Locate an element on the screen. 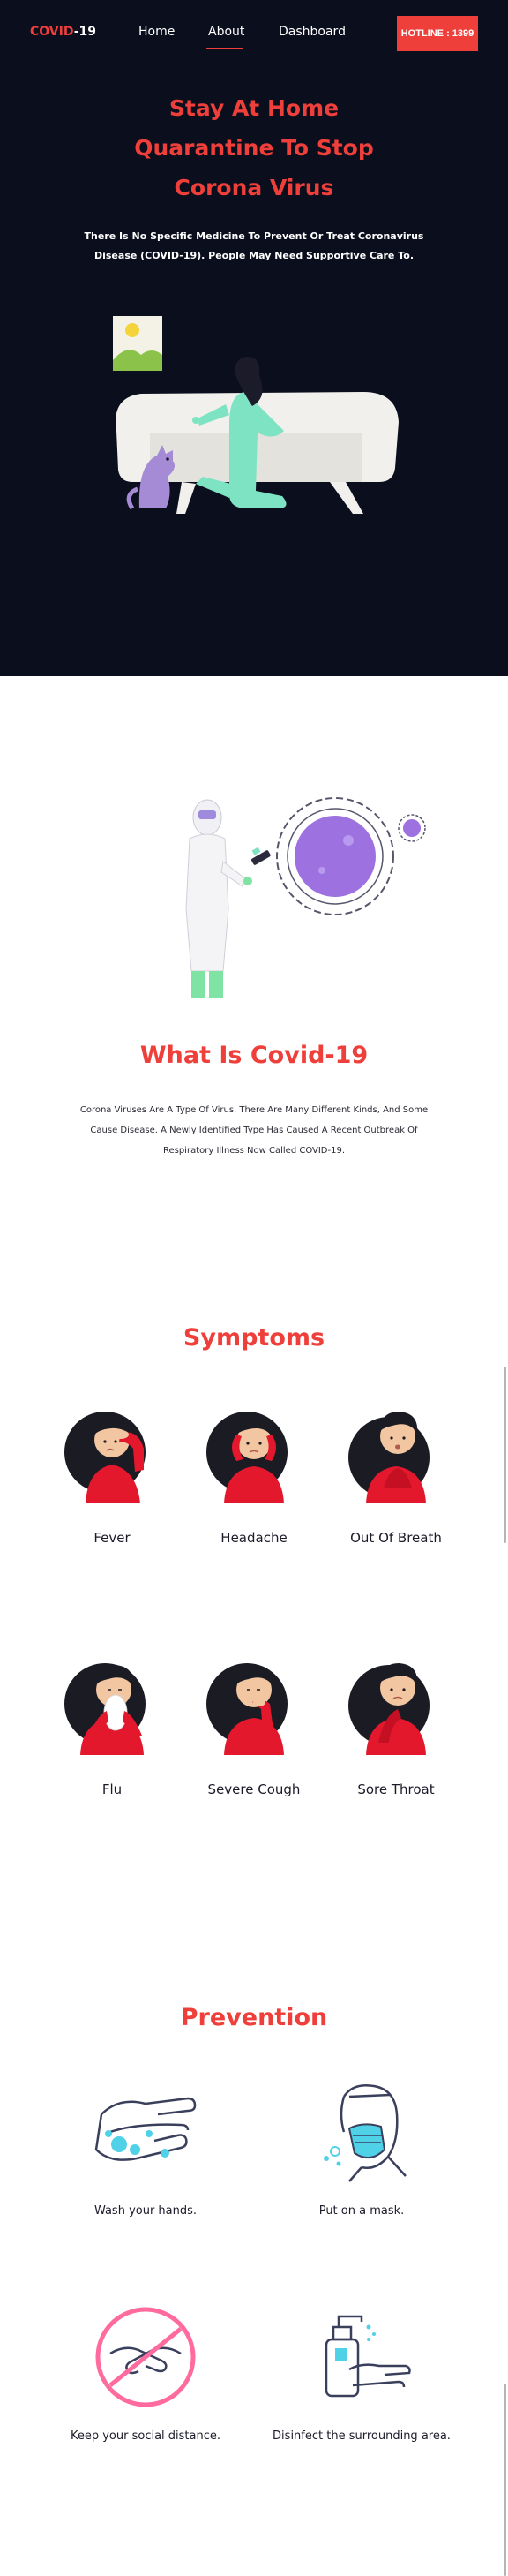  logo: COVID-19 is located at coordinates (63, 32).